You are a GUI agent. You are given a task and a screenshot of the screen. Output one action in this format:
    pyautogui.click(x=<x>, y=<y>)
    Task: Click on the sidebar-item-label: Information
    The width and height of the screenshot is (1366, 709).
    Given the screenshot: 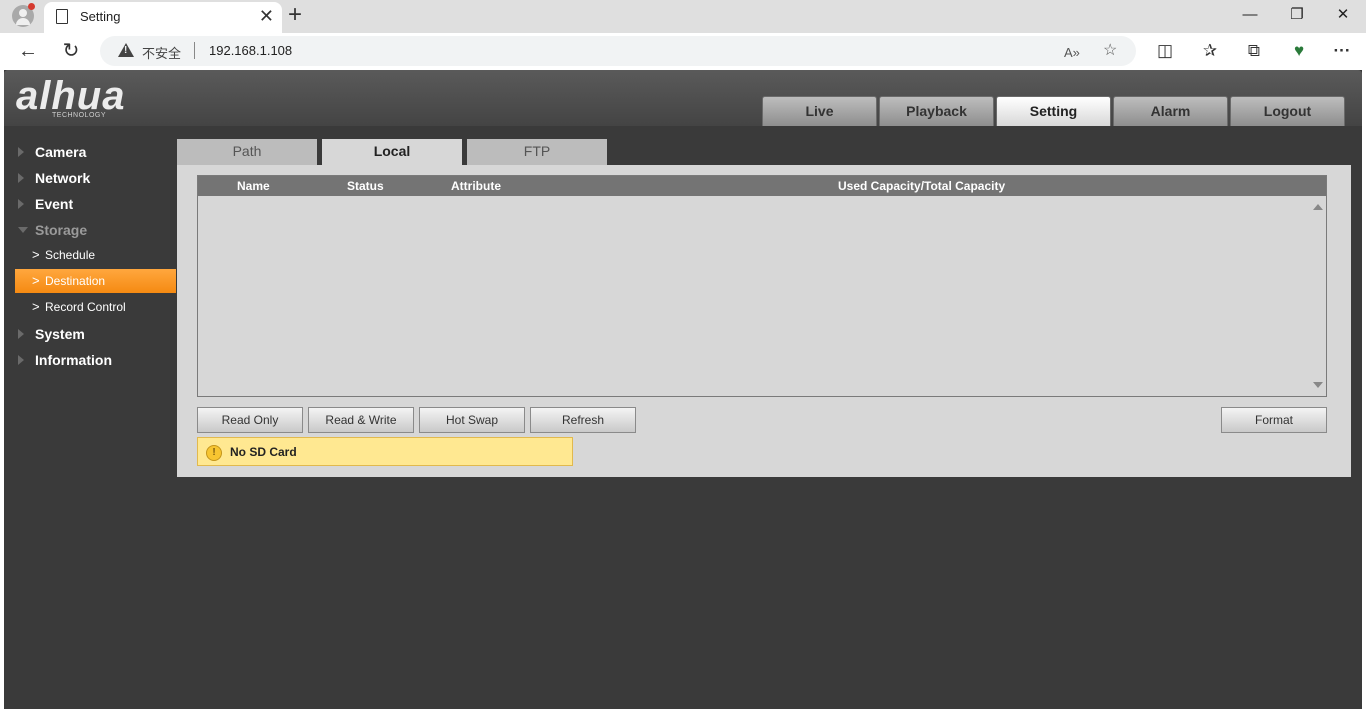 What is the action you would take?
    pyautogui.click(x=73, y=360)
    